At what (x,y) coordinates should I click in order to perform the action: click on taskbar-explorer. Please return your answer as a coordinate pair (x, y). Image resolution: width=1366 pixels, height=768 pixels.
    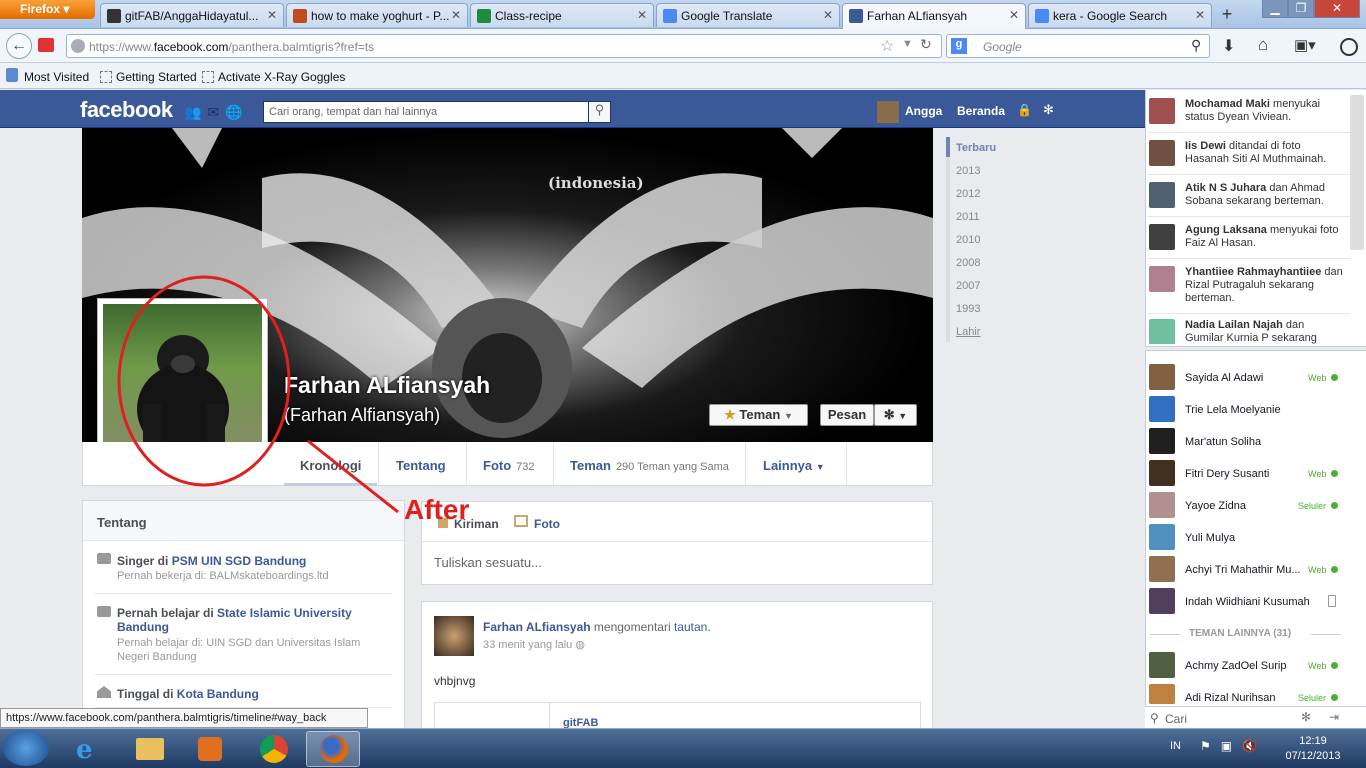
    Looking at the image, I should click on (149, 749).